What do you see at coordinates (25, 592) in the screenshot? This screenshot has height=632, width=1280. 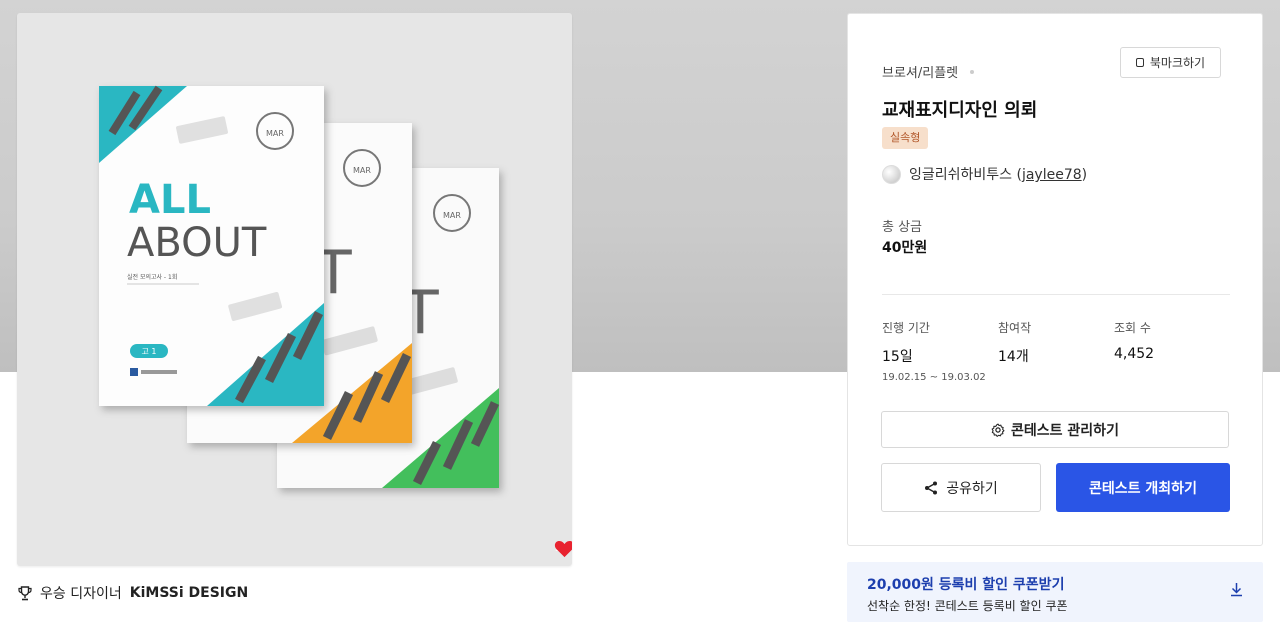 I see `trophy-icon` at bounding box center [25, 592].